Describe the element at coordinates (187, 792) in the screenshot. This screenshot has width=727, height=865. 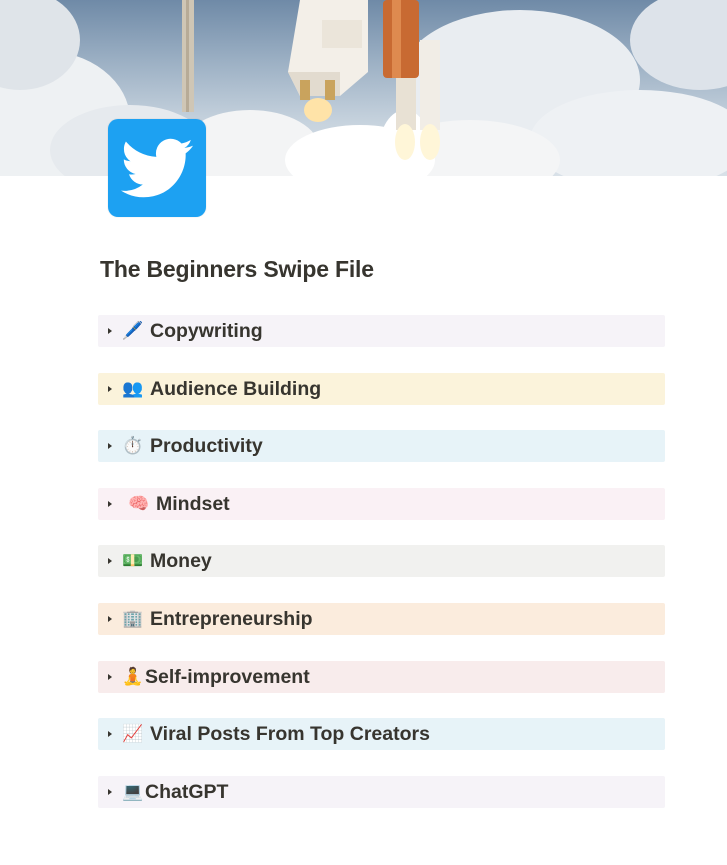
I see `toggle-label: ChatGPT` at that location.